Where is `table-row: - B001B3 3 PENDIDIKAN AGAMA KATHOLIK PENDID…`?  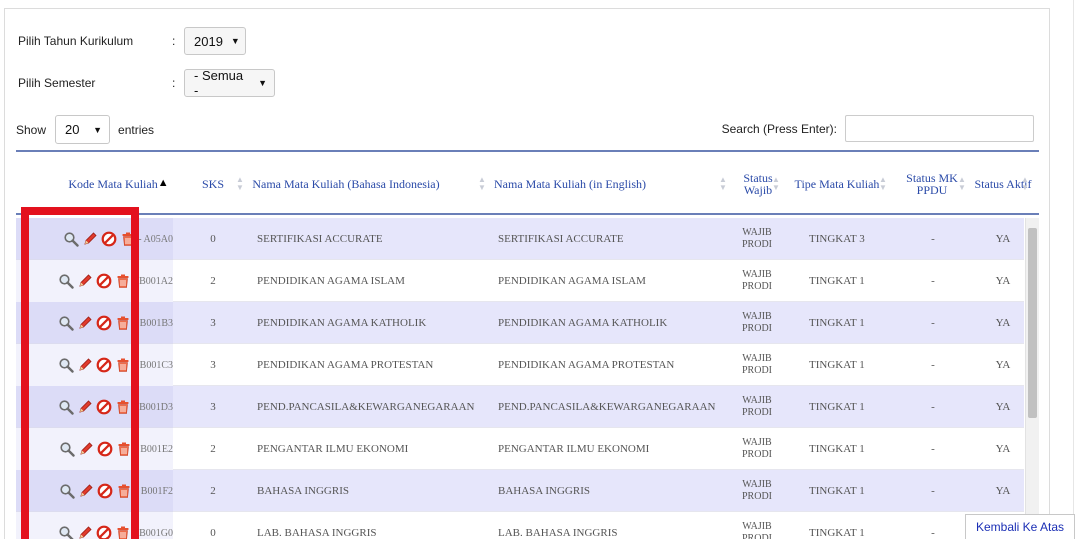 table-row: - B001B3 3 PENDIDIKAN AGAMA KATHOLIK PENDID… is located at coordinates (520, 323).